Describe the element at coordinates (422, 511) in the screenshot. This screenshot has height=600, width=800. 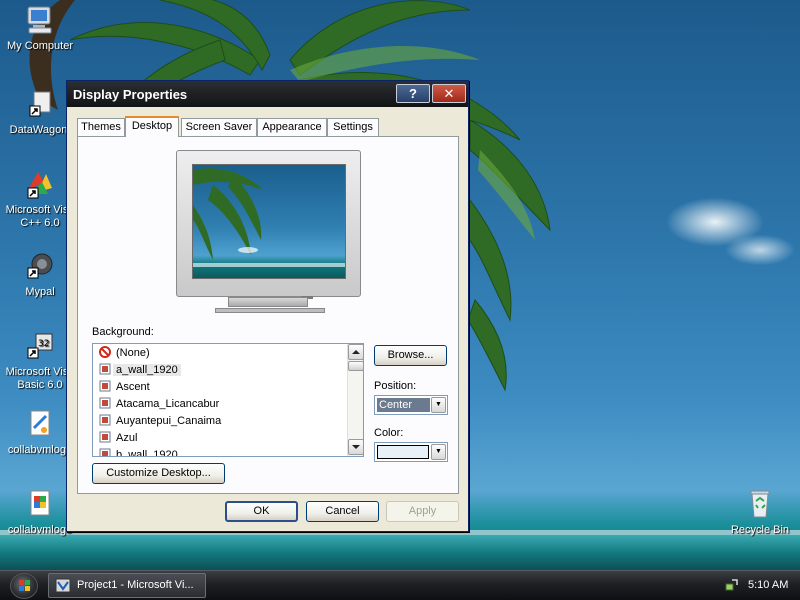
I see `apply-button: Apply` at that location.